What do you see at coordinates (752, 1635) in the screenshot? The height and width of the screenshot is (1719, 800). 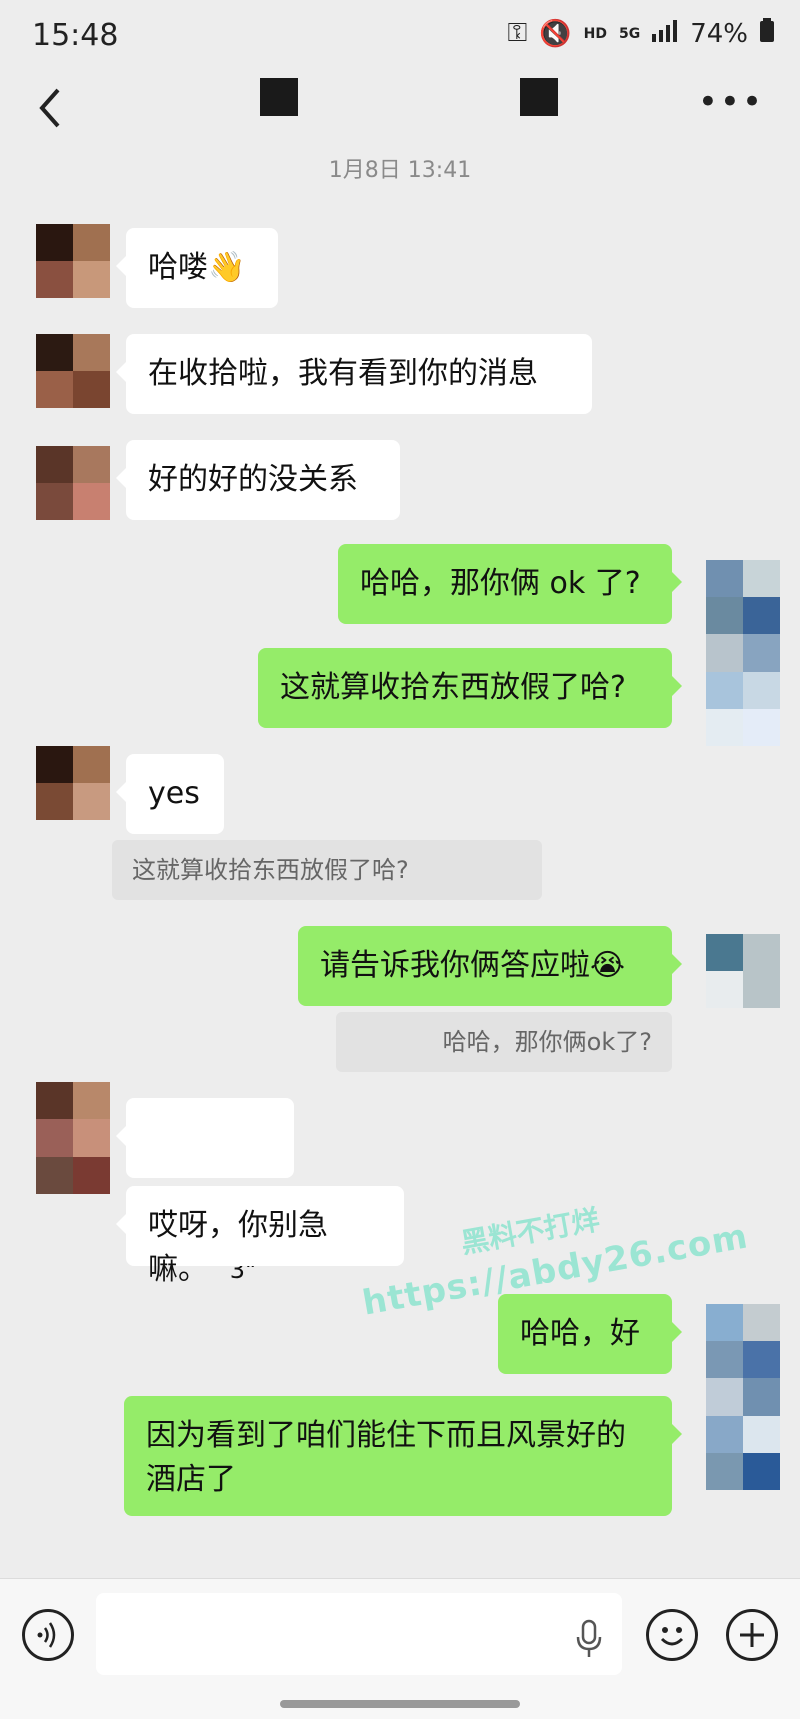 I see `plus-icon` at bounding box center [752, 1635].